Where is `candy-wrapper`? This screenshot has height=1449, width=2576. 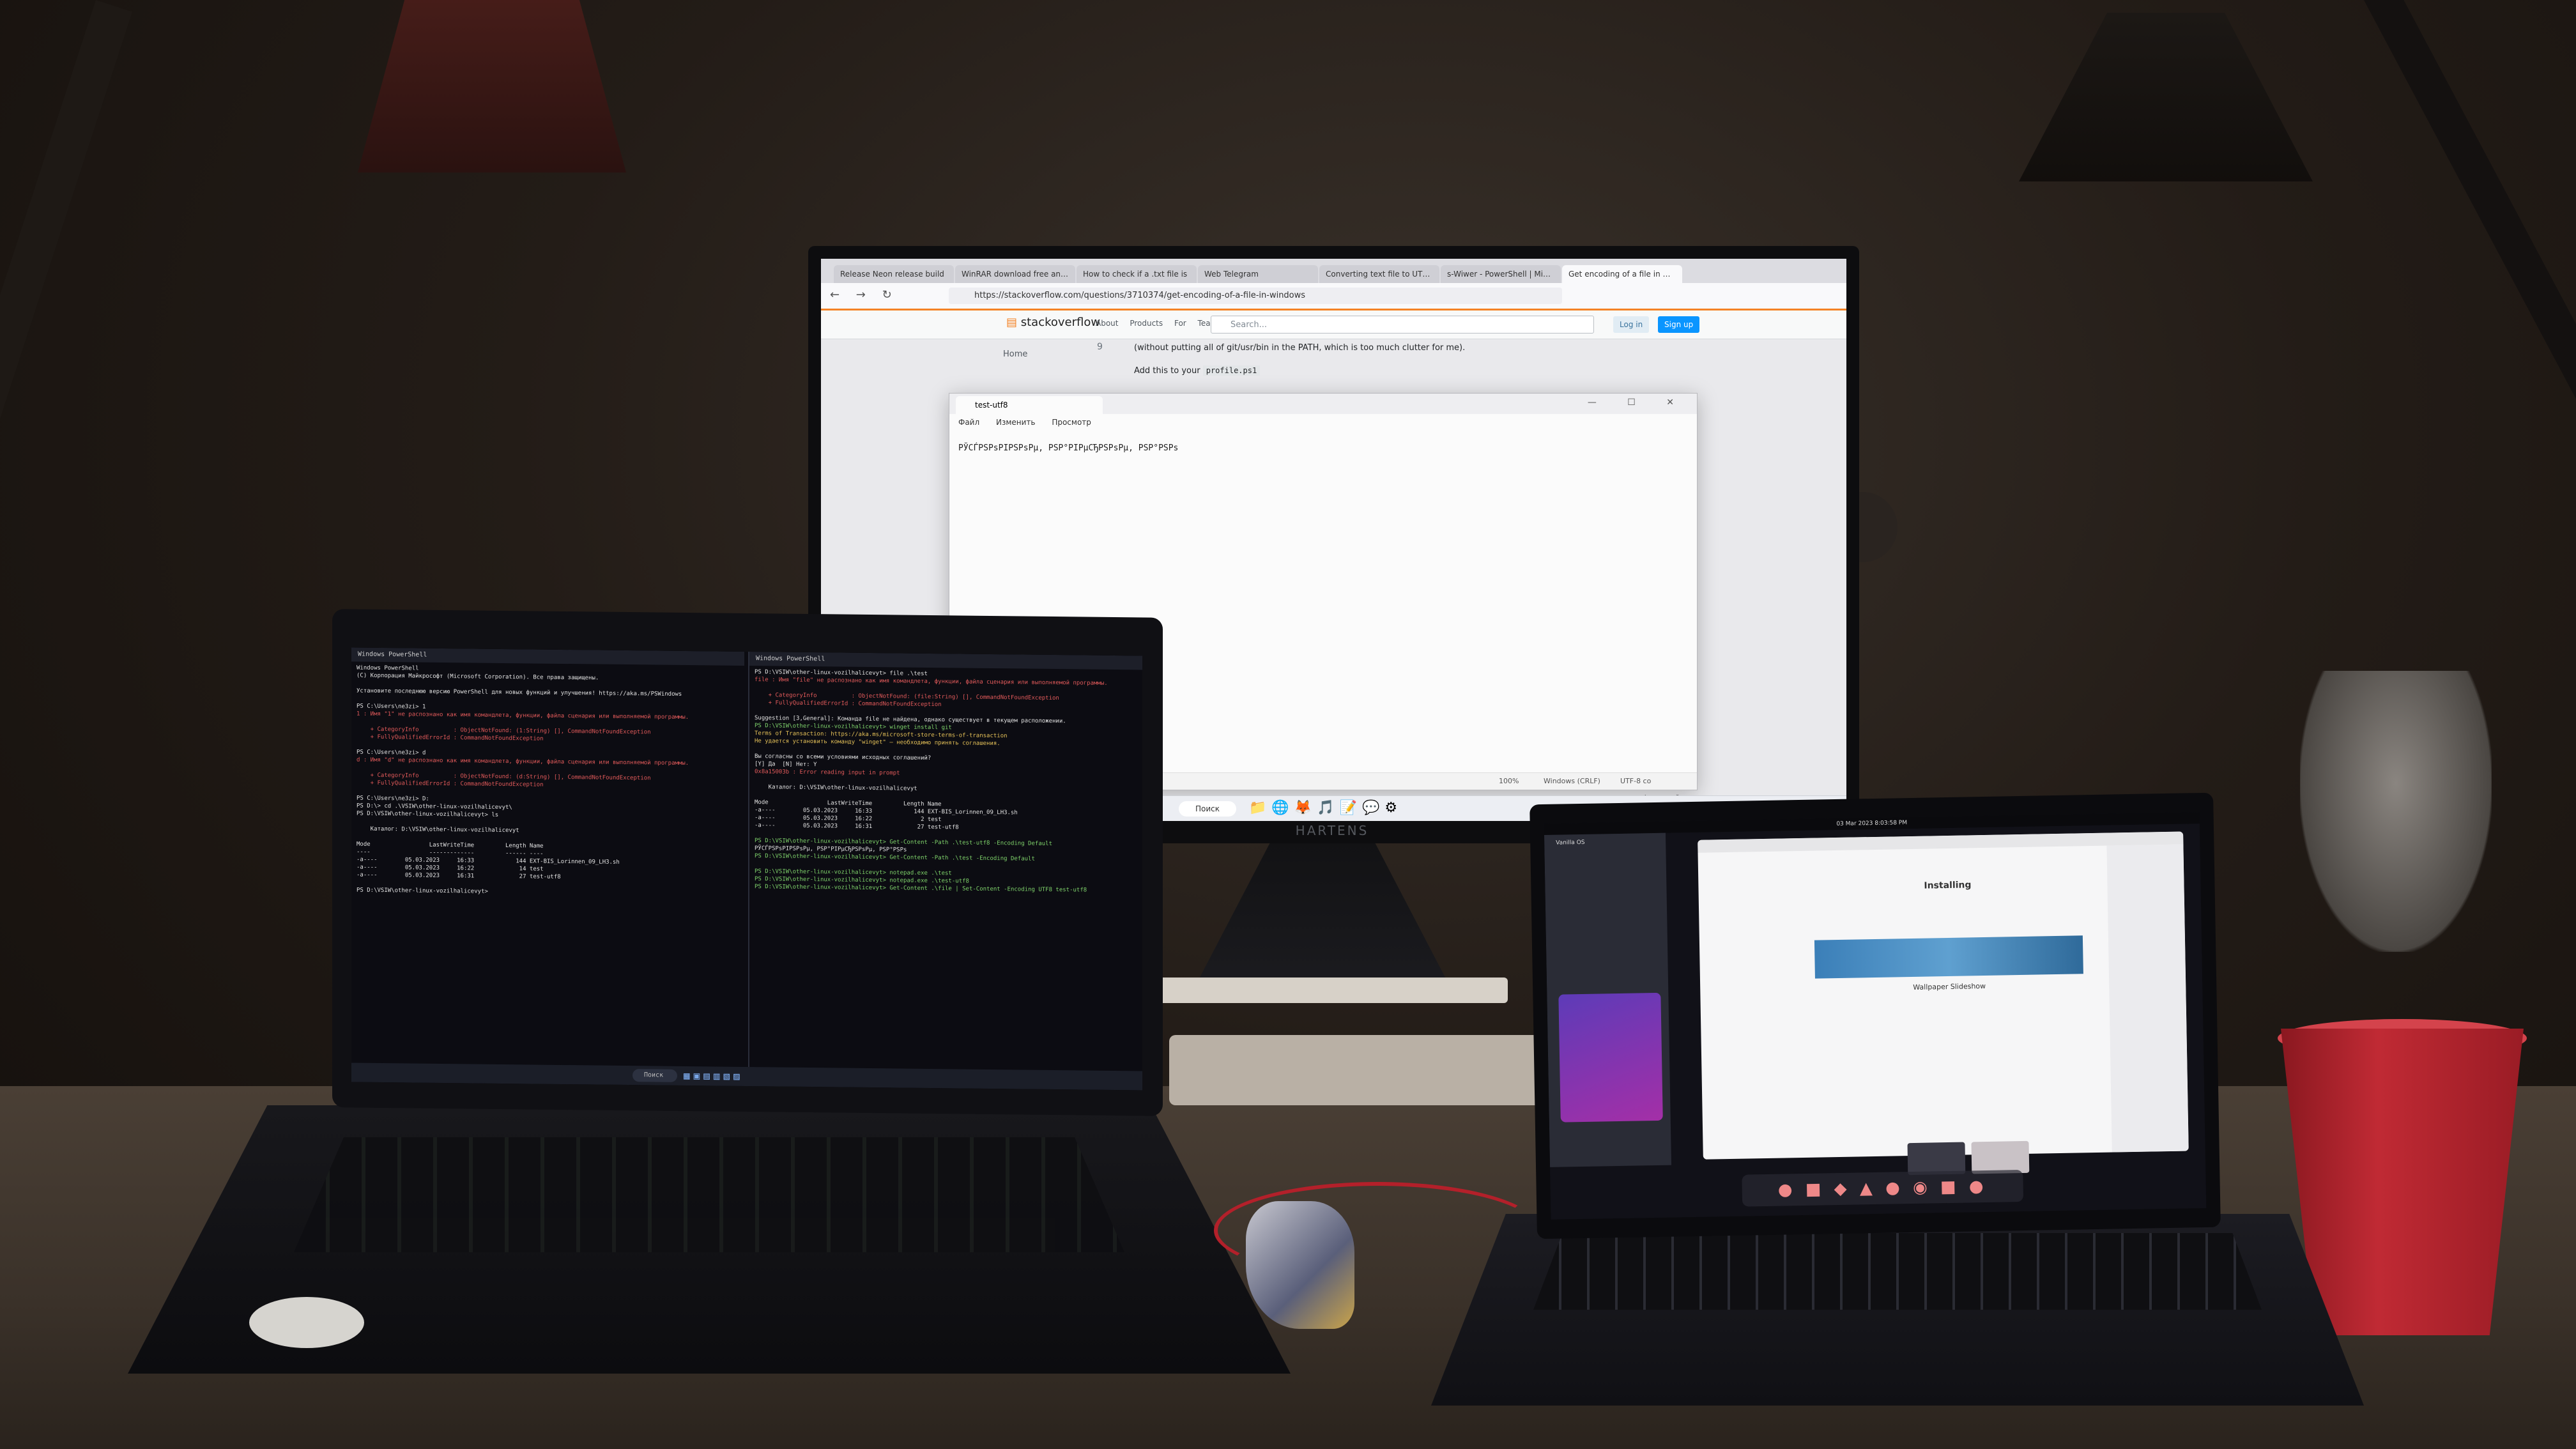
candy-wrapper is located at coordinates (1300, 1265).